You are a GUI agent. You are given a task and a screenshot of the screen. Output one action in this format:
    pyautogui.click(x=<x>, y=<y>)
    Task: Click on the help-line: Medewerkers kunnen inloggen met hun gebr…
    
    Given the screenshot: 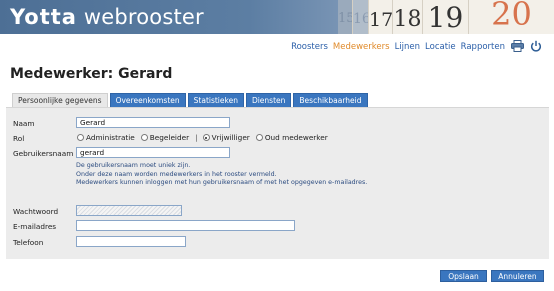 What is the action you would take?
    pyautogui.click(x=222, y=183)
    